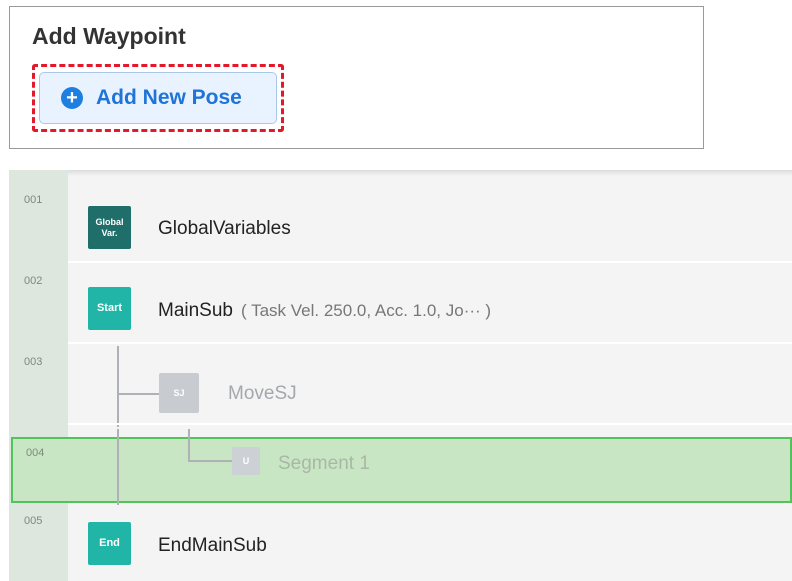 The image size is (792, 581). What do you see at coordinates (189, 445) in the screenshot?
I see `tree-connector-vertical-nested` at bounding box center [189, 445].